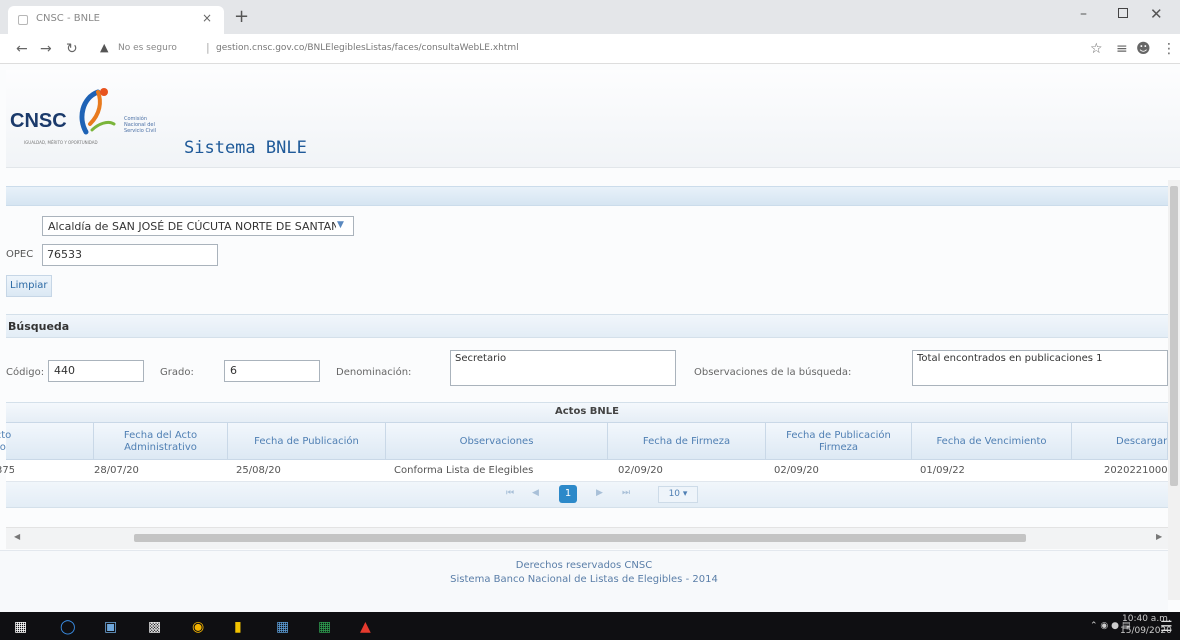 The height and width of the screenshot is (640, 1180). What do you see at coordinates (20, 254) in the screenshot?
I see `opec-label: OPEC` at bounding box center [20, 254].